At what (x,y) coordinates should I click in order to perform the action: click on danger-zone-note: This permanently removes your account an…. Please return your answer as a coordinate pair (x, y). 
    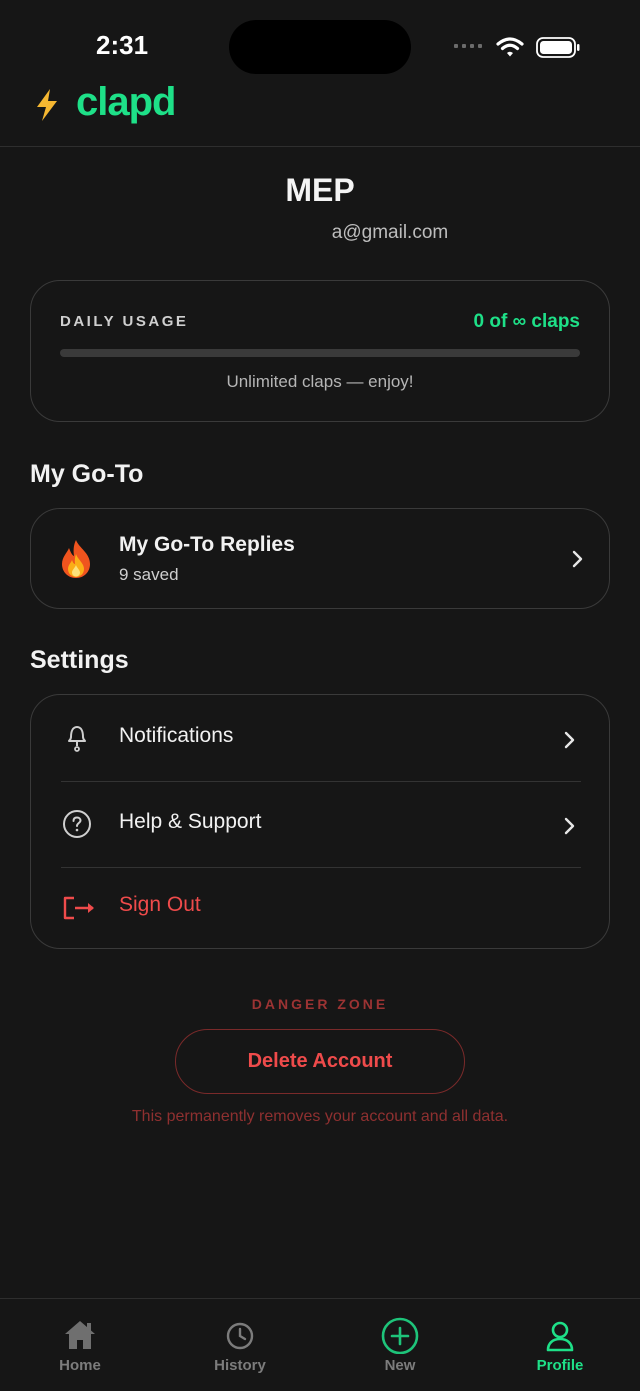
    Looking at the image, I should click on (320, 1116).